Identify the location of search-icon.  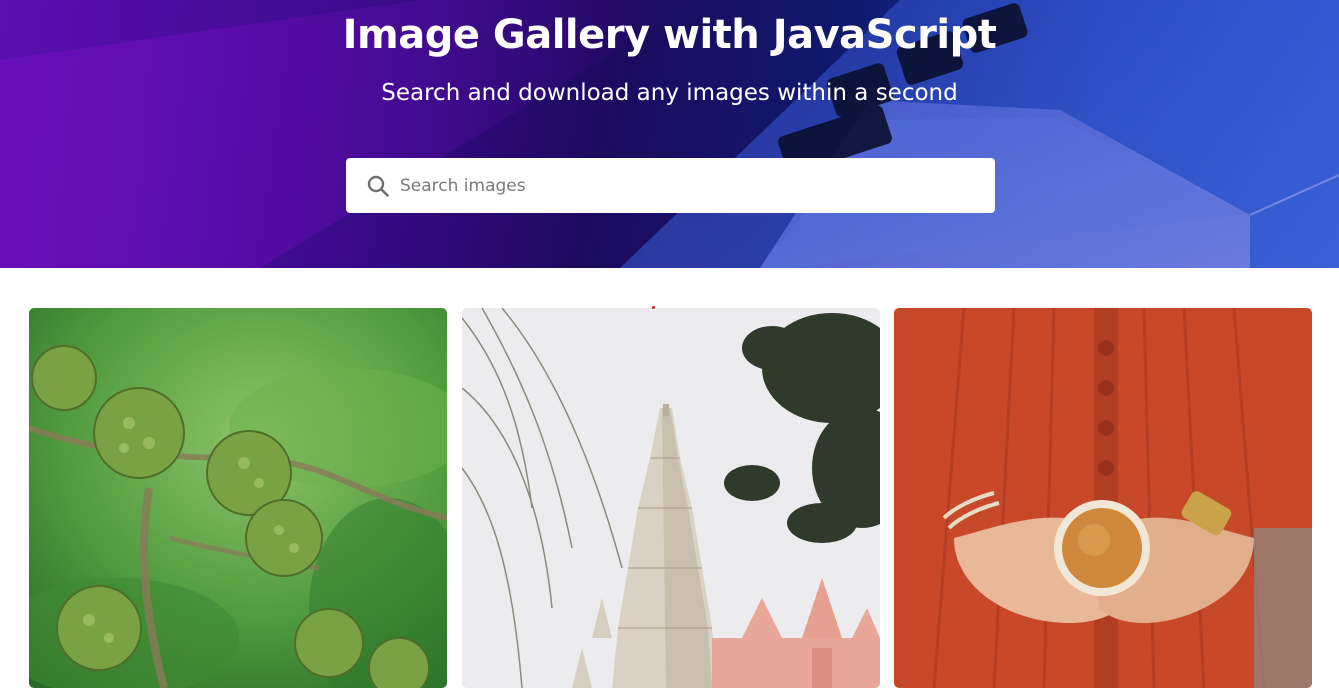
(378, 186).